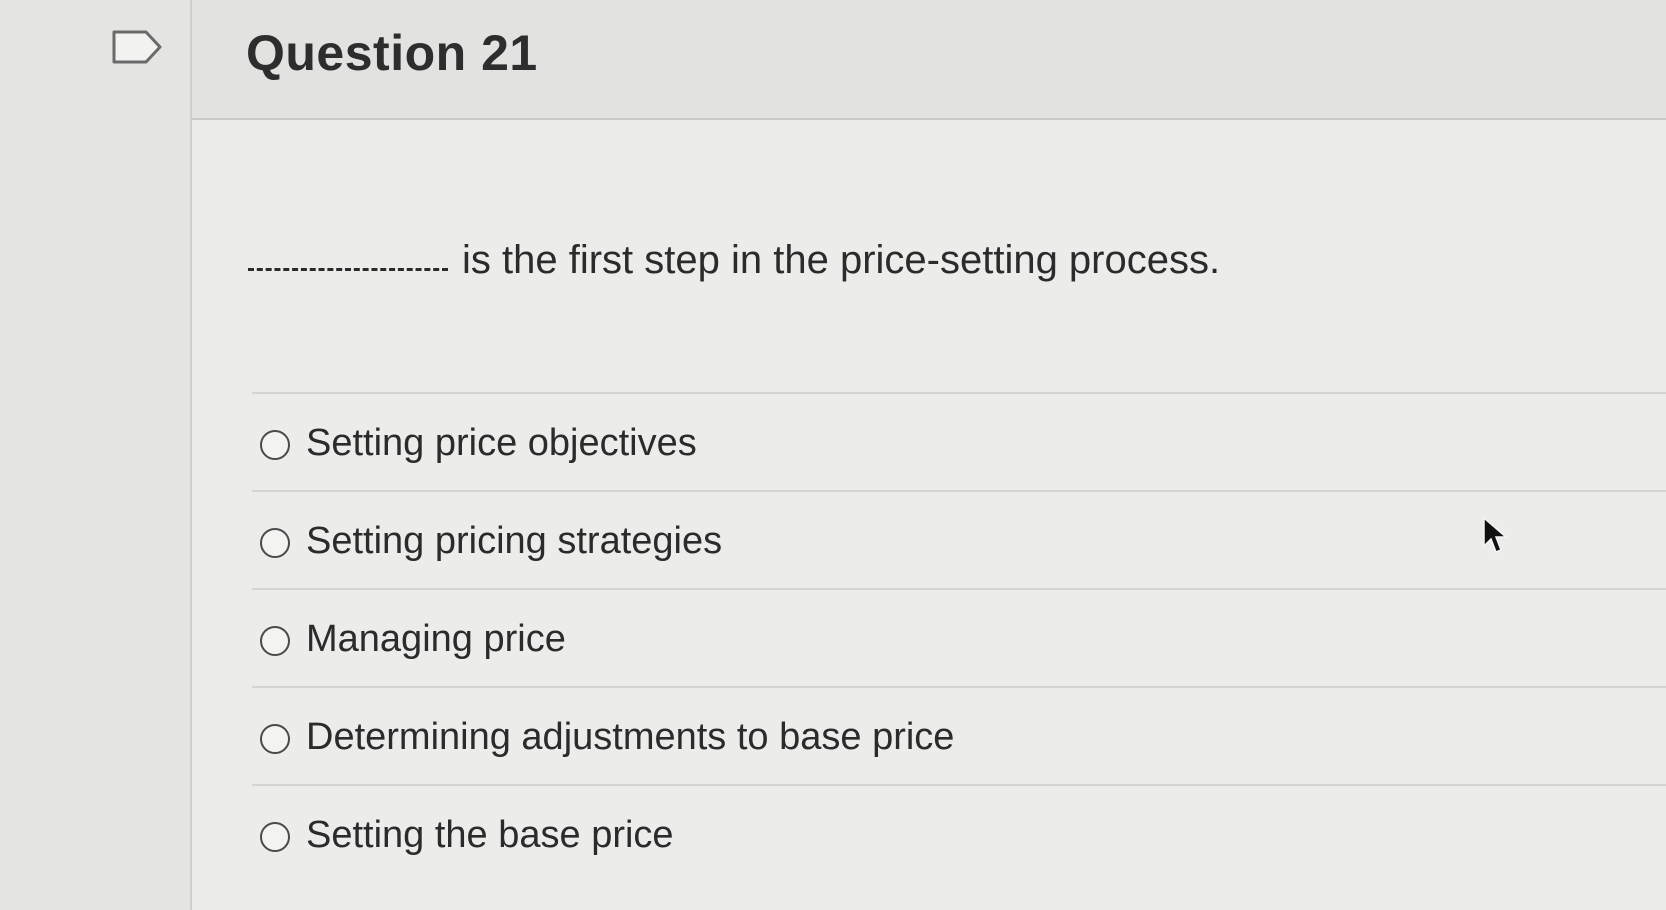 This screenshot has width=1666, height=910. Describe the element at coordinates (959, 539) in the screenshot. I see `answer-option: Setting pricing strategies` at that location.